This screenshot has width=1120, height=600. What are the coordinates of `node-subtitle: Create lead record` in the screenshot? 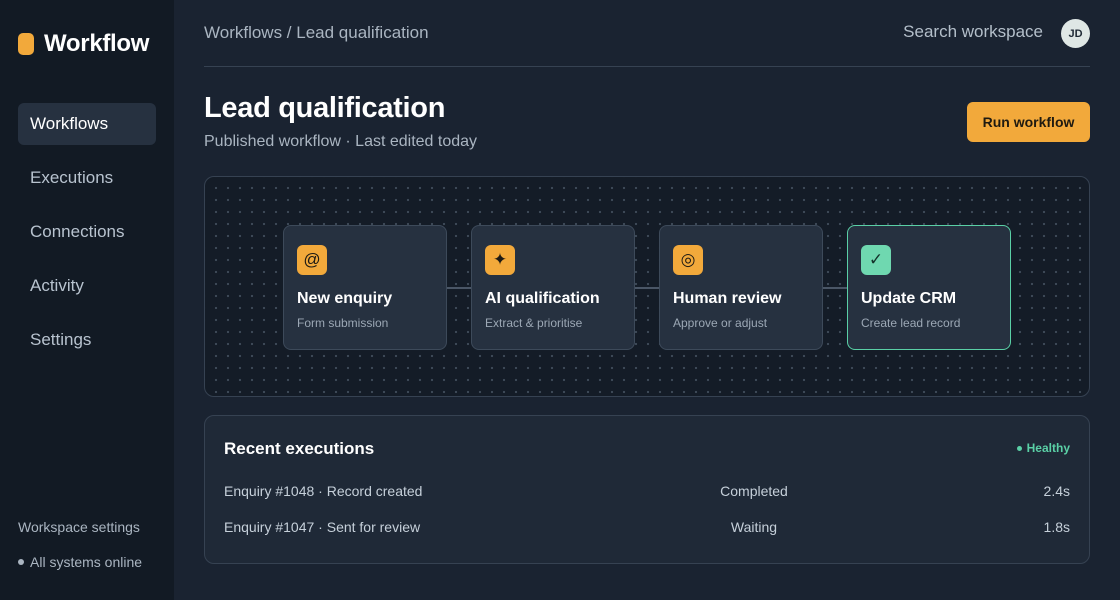 It's located at (911, 323).